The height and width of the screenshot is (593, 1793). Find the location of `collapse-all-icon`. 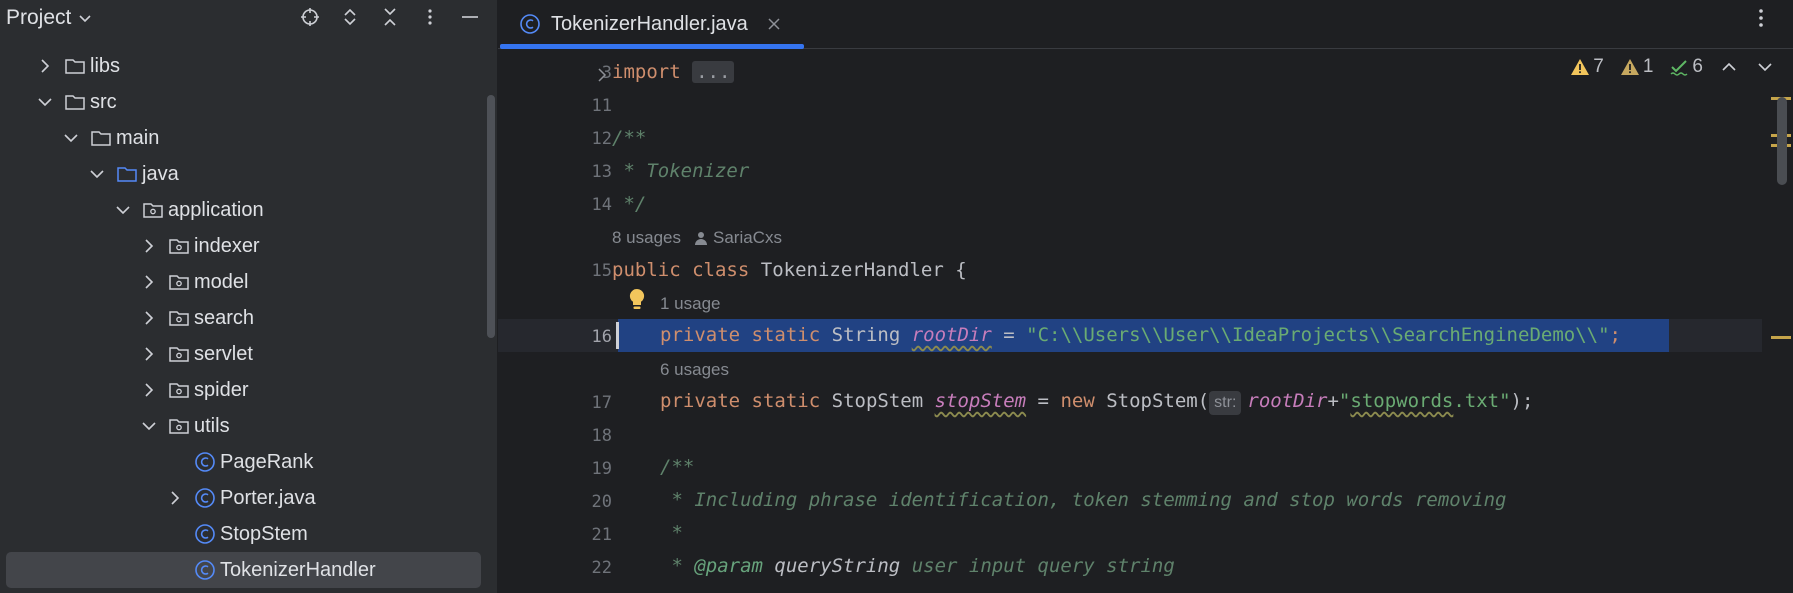

collapse-all-icon is located at coordinates (390, 17).